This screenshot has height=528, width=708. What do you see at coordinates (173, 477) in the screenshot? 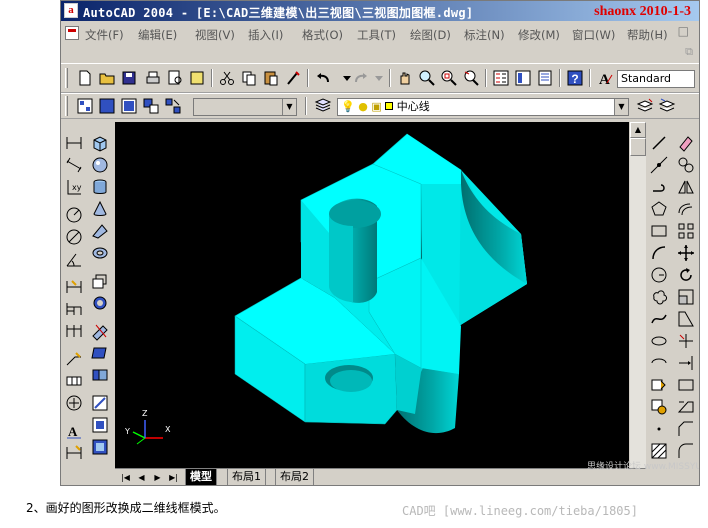
I see `last-tab-icon: ▶|` at bounding box center [173, 477].